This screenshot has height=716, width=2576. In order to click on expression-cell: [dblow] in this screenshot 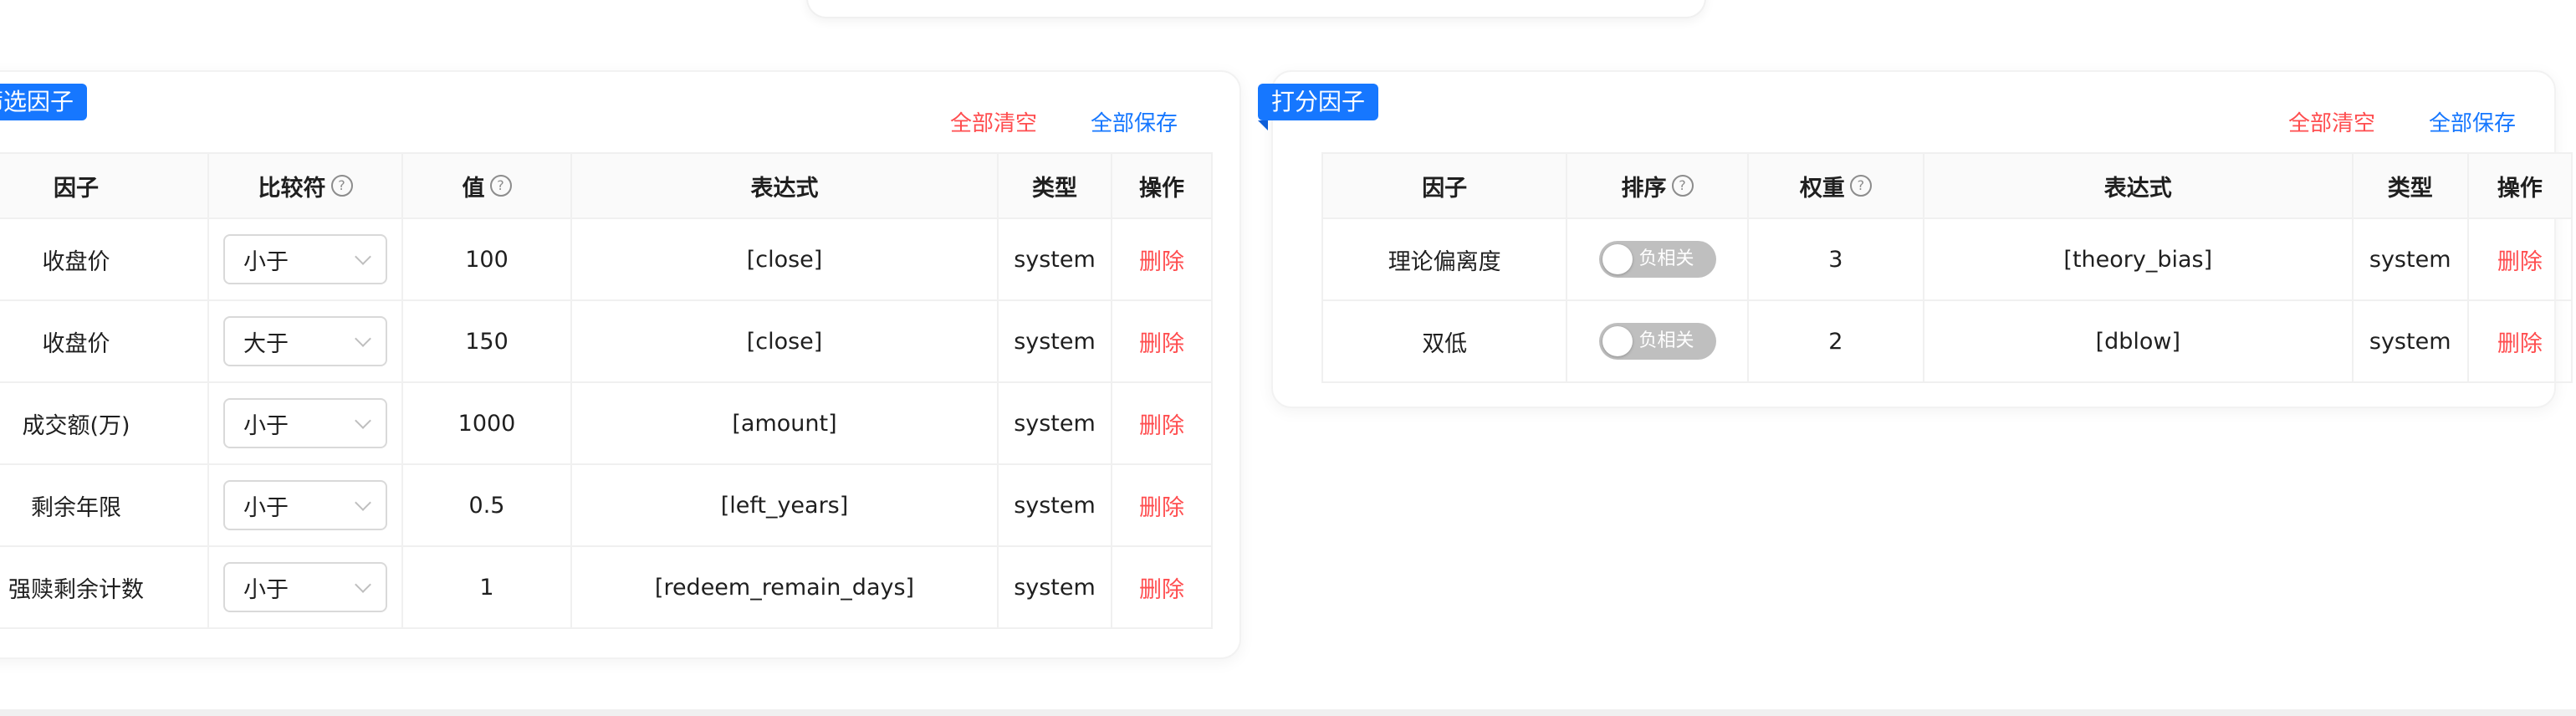, I will do `click(2138, 341)`.